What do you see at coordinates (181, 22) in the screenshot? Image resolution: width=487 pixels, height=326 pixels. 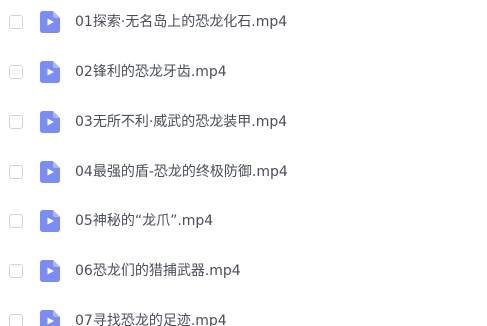 I see `file-name: 01探索·无名岛上的恐龙化石.mp4` at bounding box center [181, 22].